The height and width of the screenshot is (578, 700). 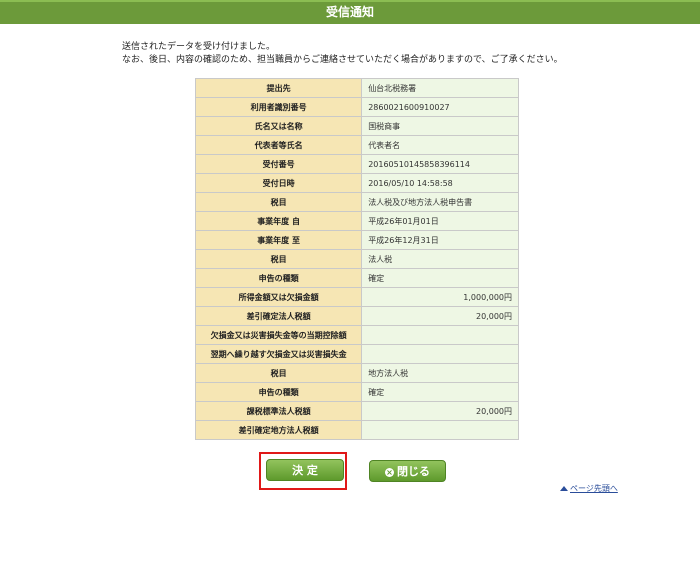 I want to click on row-label: 氏名又は名称, so click(x=278, y=126).